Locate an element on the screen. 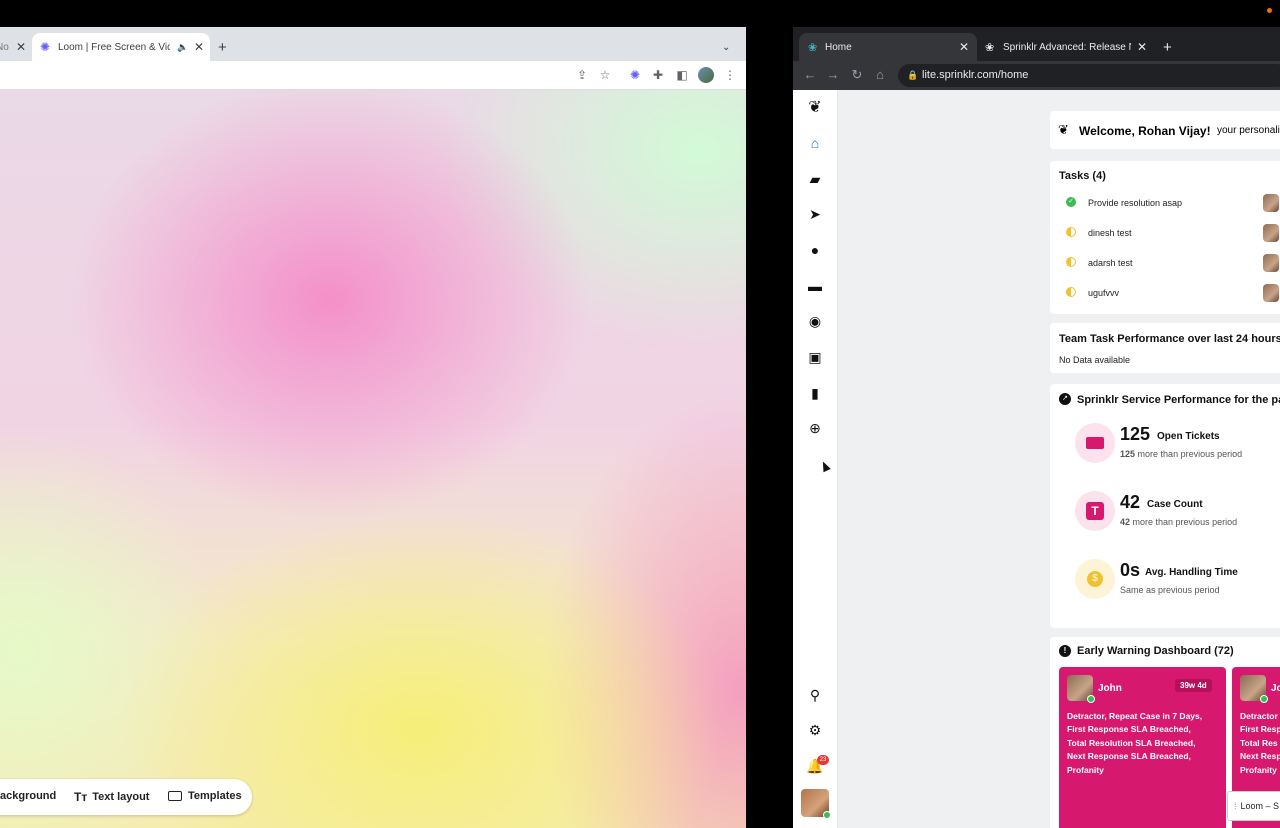  text-layout-label: Text layout is located at coordinates (121, 797).